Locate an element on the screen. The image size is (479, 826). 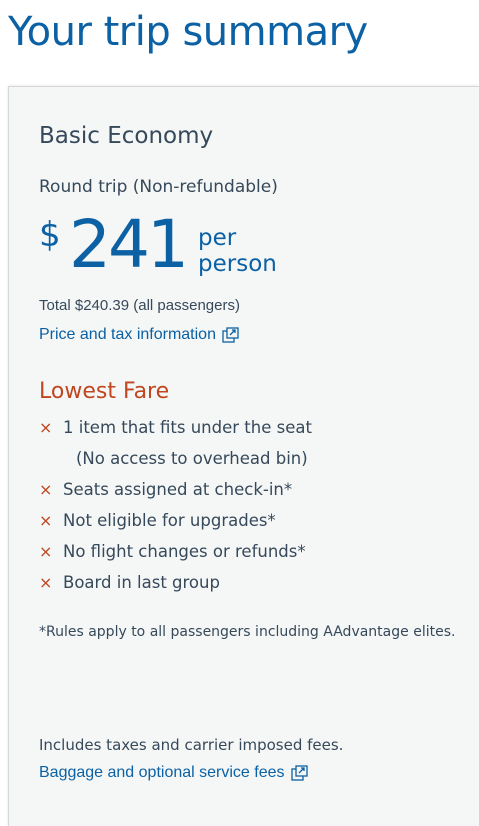
price-amount: 241 is located at coordinates (129, 244).